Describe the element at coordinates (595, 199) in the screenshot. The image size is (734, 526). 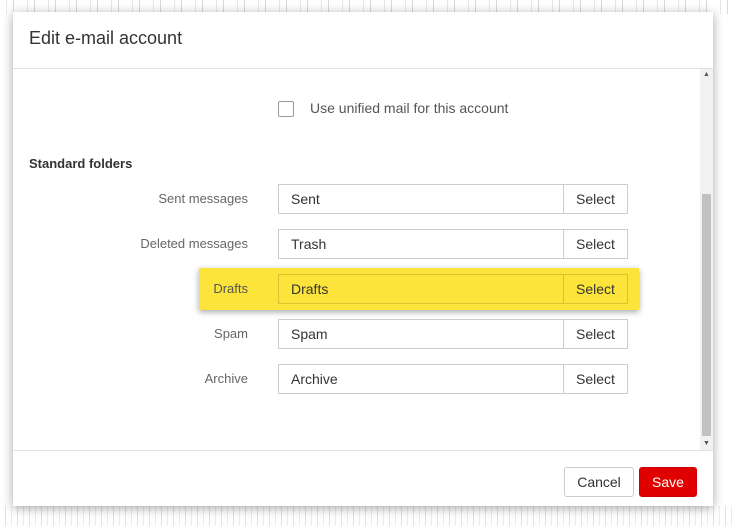
I see `sent-messages-select-button: Select` at that location.